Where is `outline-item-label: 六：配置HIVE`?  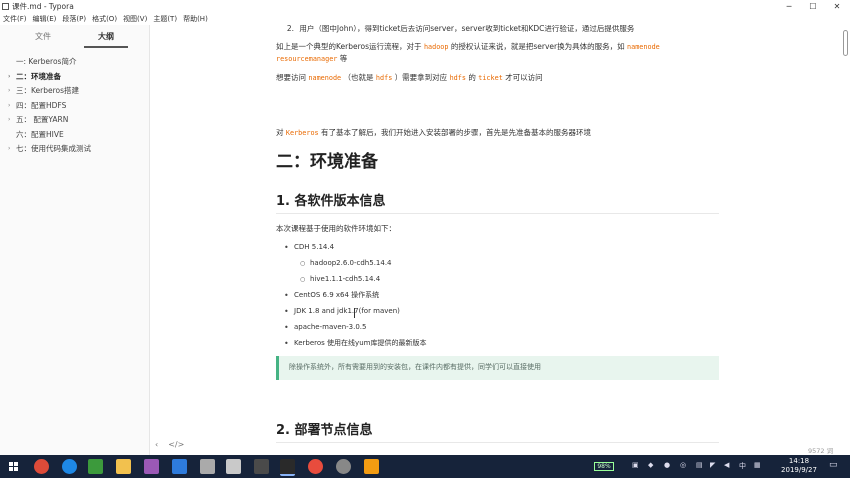 outline-item-label: 六：配置HIVE is located at coordinates (40, 134).